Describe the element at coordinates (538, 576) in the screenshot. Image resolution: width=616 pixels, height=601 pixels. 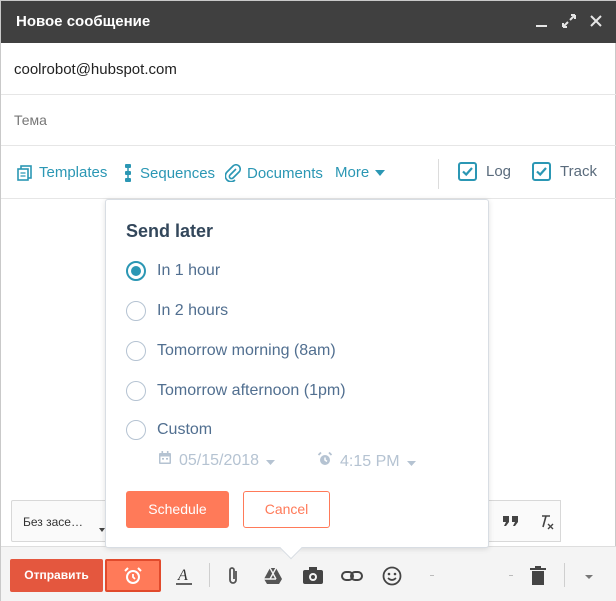
I see `trash-icon` at that location.